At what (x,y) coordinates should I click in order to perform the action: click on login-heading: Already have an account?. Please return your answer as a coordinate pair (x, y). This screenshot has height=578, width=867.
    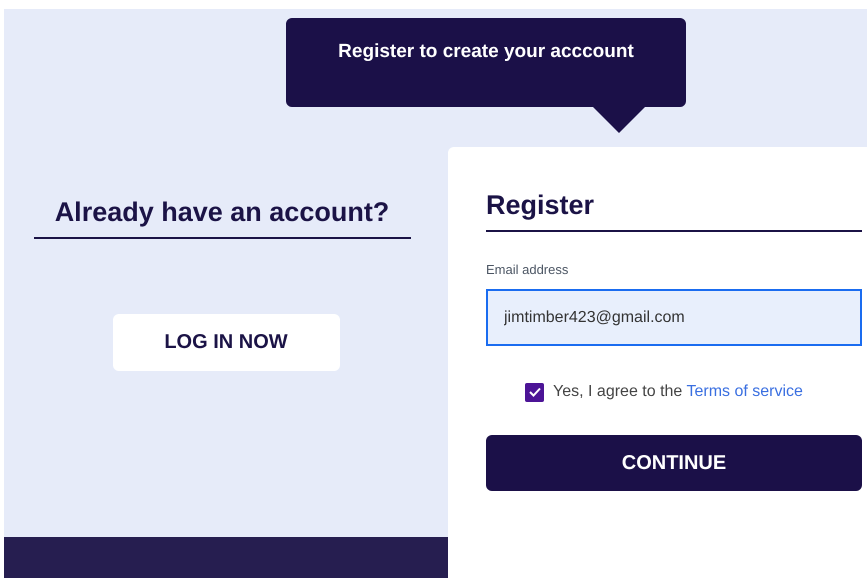
    Looking at the image, I should click on (222, 215).